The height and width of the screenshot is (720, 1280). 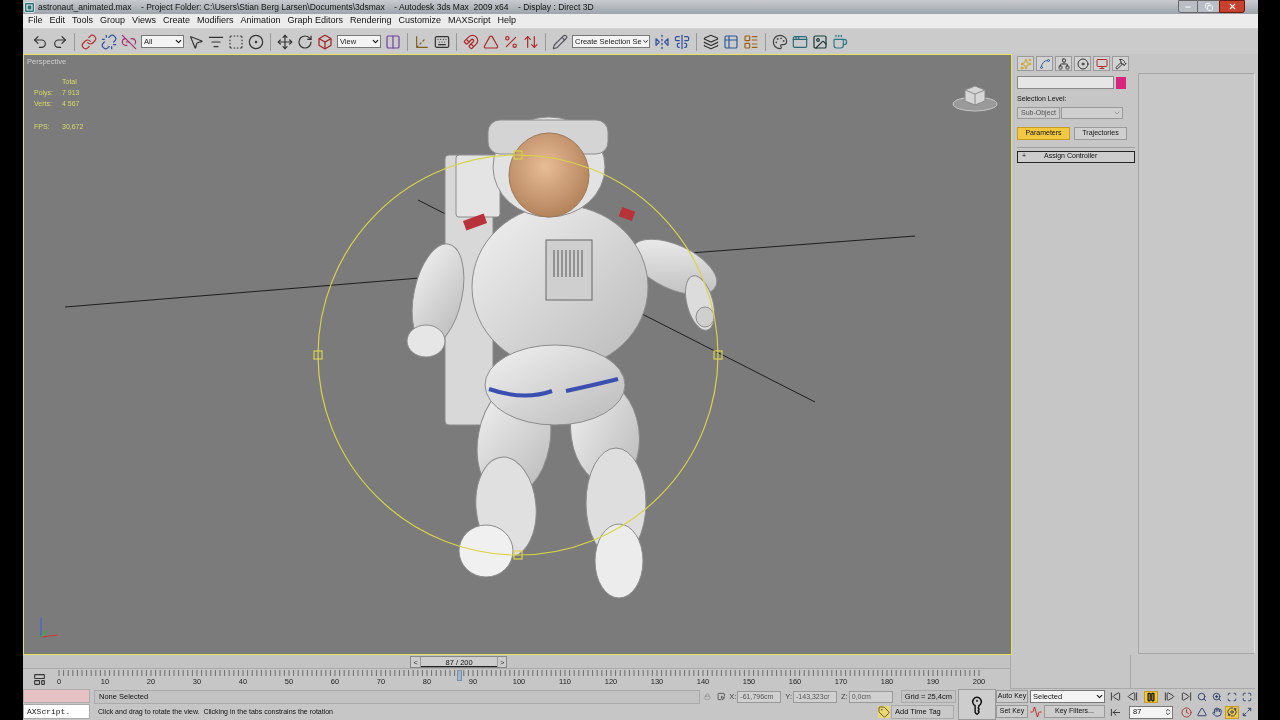 I want to click on menu-item: Graph Editors, so click(x=315, y=21).